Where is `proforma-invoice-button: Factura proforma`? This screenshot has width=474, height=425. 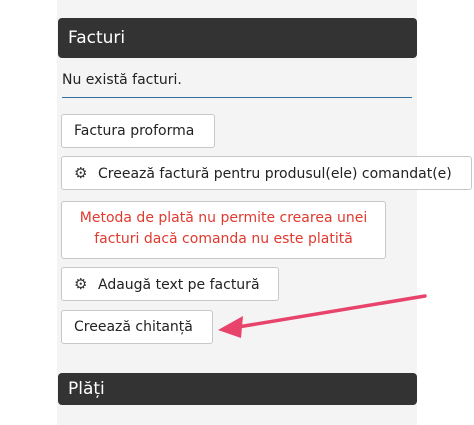
proforma-invoice-button: Factura proforma is located at coordinates (138, 131).